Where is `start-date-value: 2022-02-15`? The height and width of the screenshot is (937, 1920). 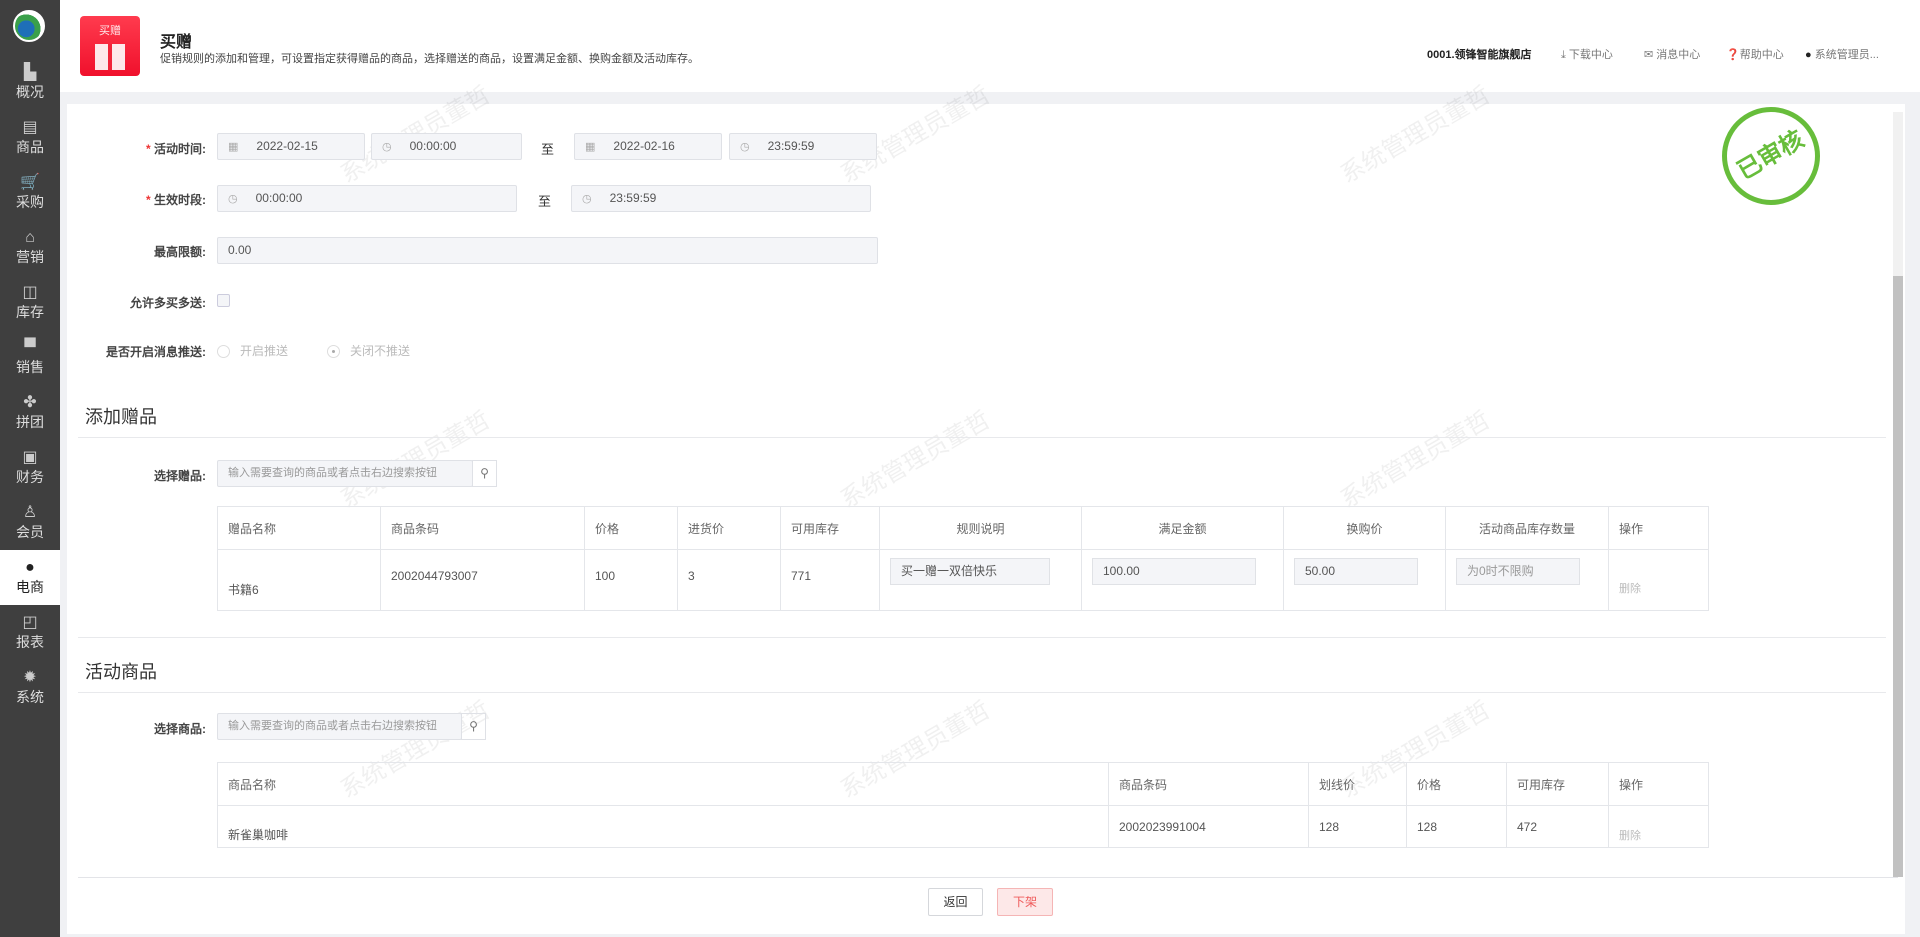 start-date-value: 2022-02-15 is located at coordinates (287, 146).